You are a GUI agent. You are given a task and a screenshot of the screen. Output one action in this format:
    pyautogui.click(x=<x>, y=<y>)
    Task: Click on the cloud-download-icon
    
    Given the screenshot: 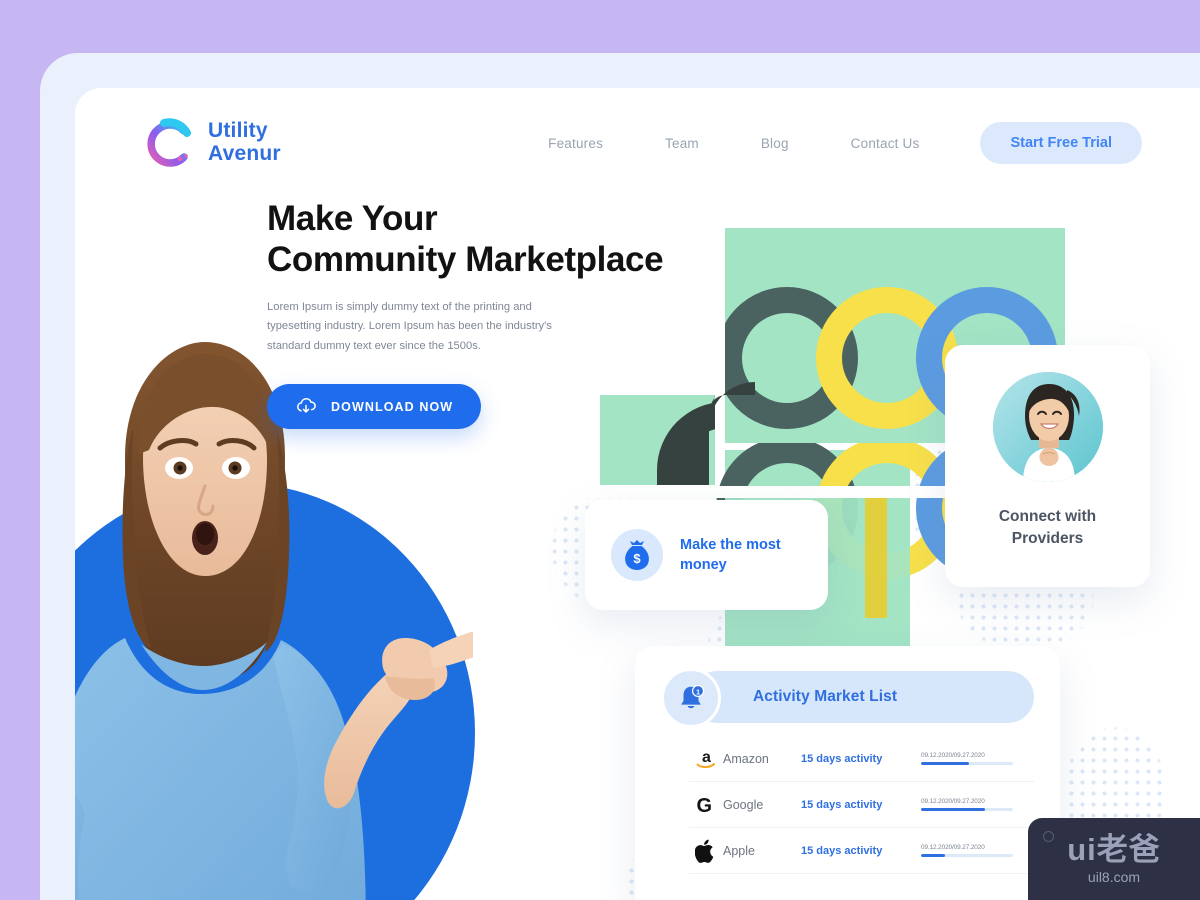 What is the action you would take?
    pyautogui.click(x=306, y=406)
    